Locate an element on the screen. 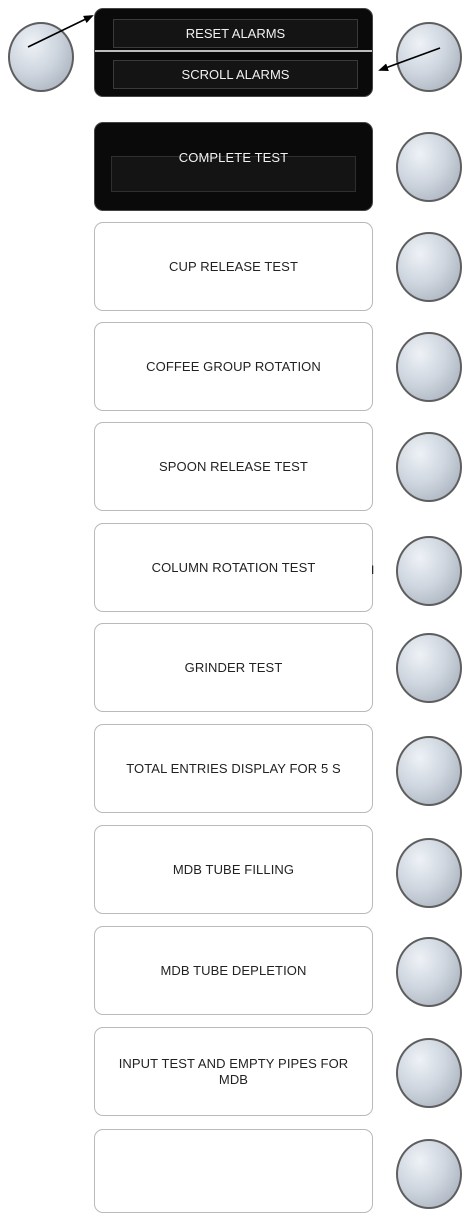 The width and height of the screenshot is (463, 1219). reset-alarms-field: RESET ALARMS is located at coordinates (235, 33).